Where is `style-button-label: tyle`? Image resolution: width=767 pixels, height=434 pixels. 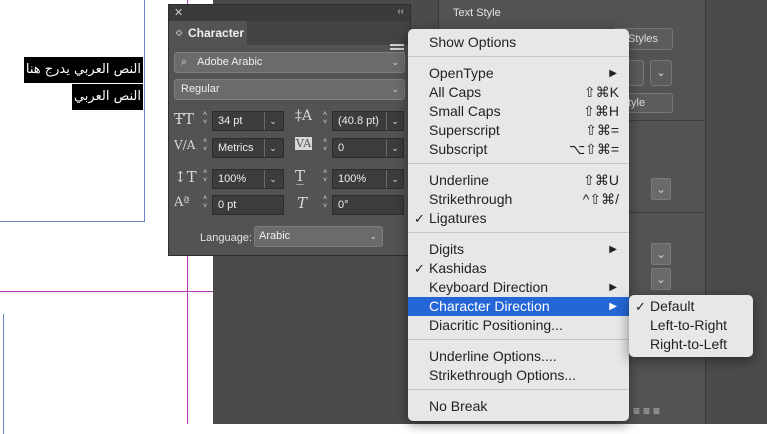
style-button-label: tyle is located at coordinates (637, 103).